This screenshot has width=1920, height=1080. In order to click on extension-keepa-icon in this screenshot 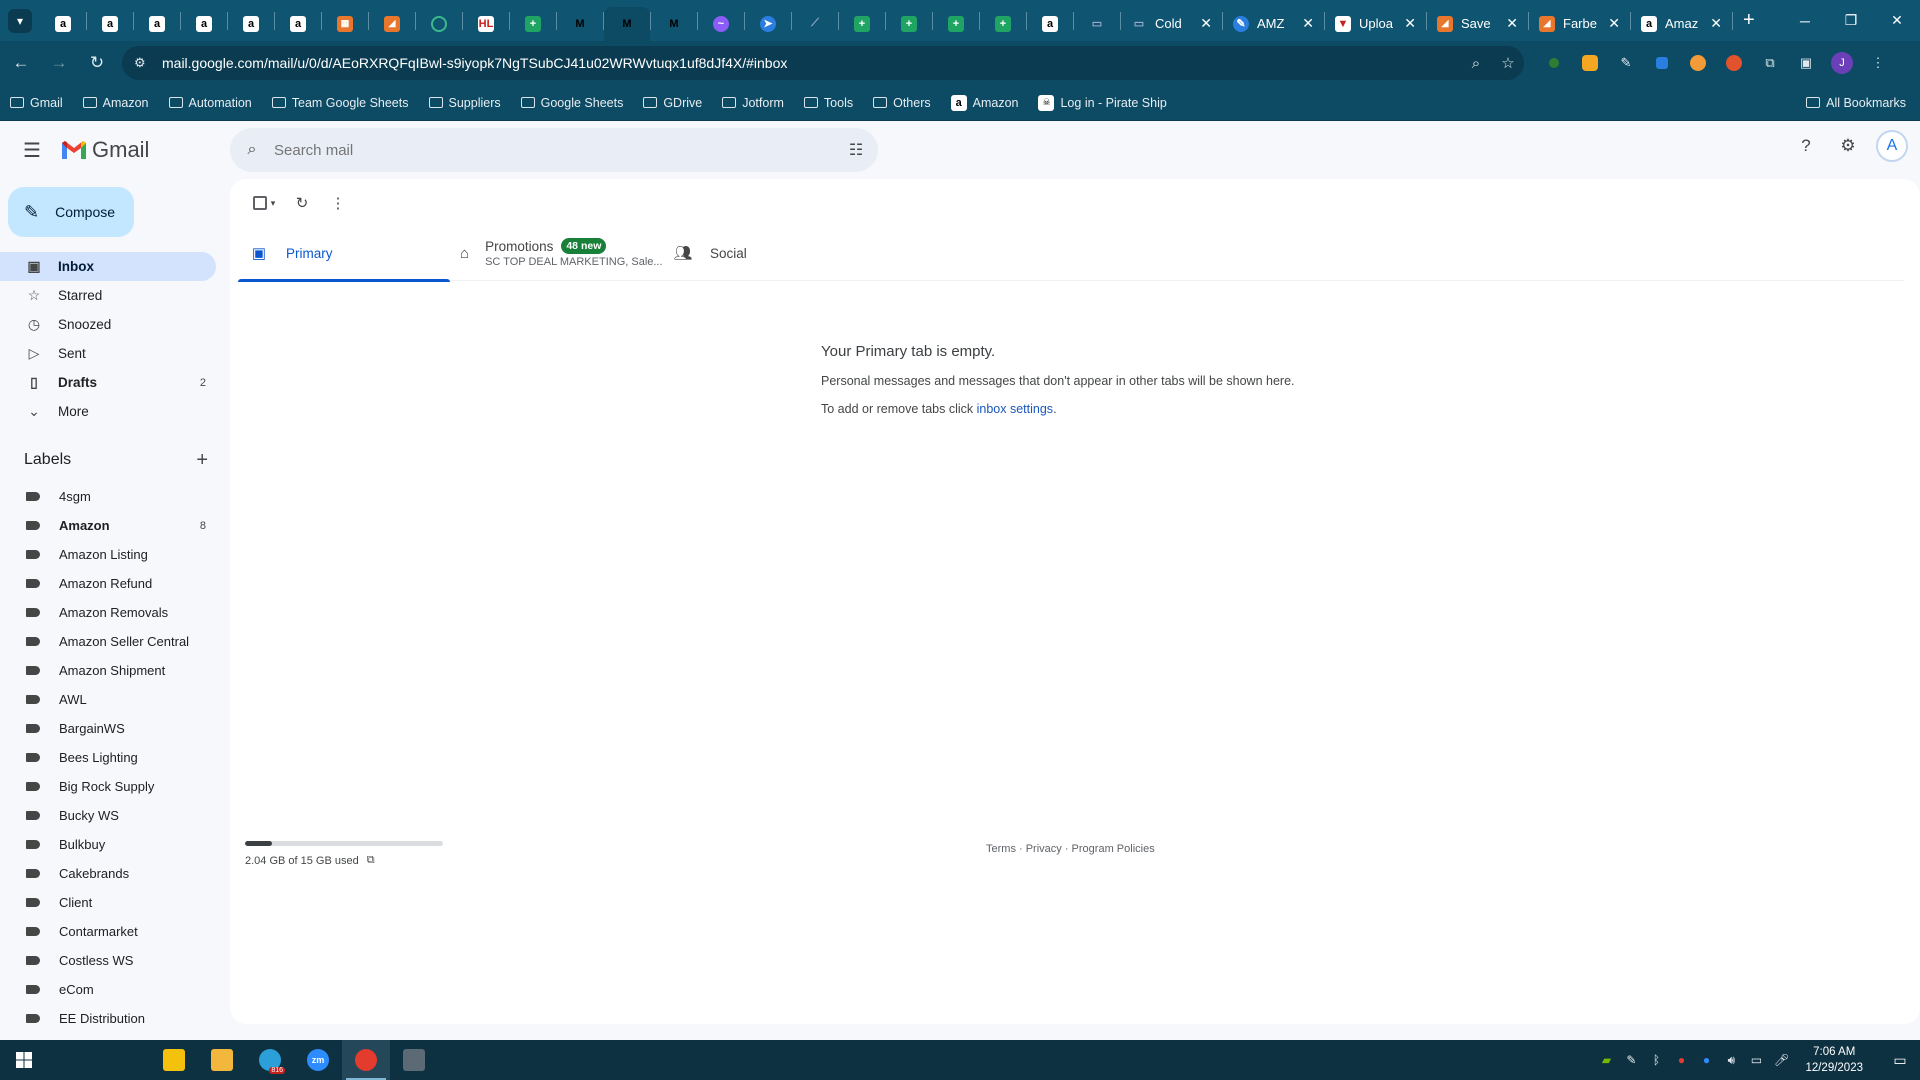, I will do `click(1554, 63)`.